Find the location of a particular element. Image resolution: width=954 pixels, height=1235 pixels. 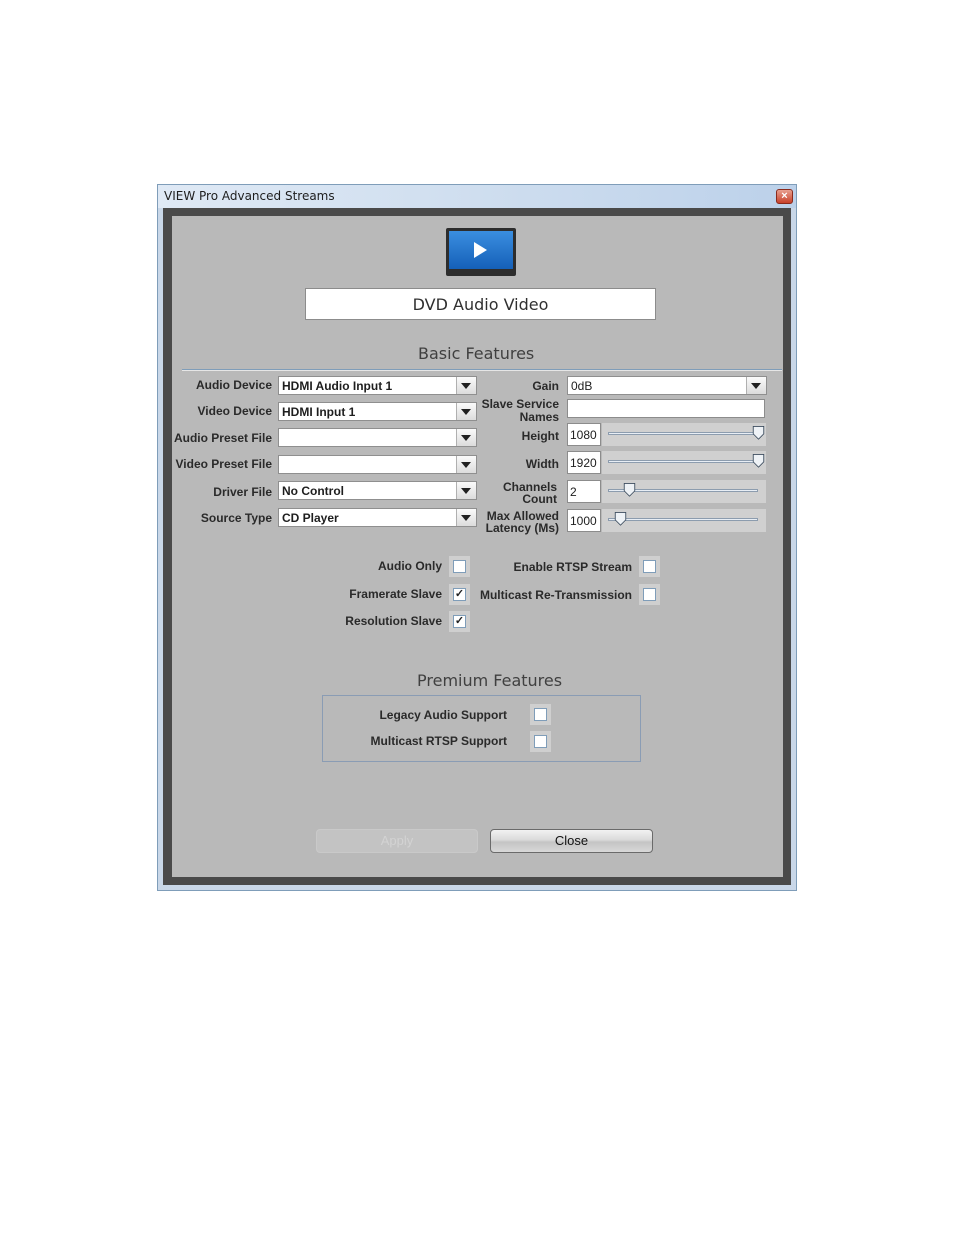

window-title: VIEW Pro Advanced Streams is located at coordinates (249, 196).